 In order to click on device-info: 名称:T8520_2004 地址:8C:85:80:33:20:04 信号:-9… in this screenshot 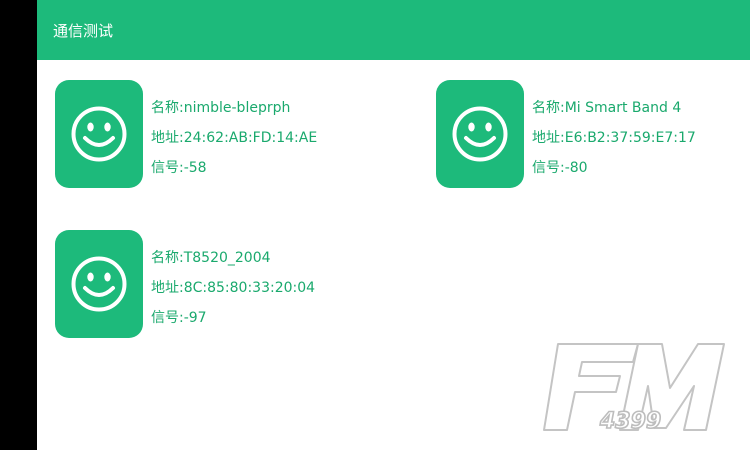, I will do `click(233, 288)`.